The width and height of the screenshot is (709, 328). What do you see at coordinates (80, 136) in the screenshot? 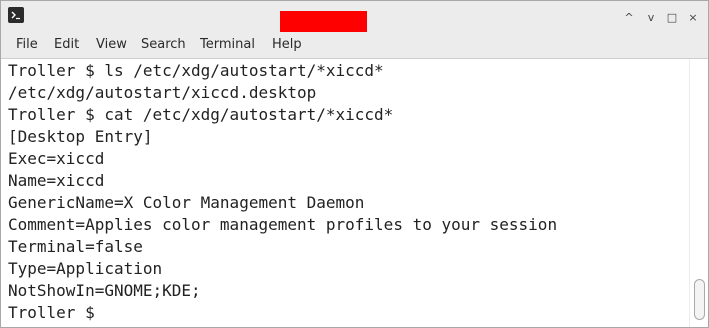
I see `terminal-line: [Desktop Entry]` at bounding box center [80, 136].